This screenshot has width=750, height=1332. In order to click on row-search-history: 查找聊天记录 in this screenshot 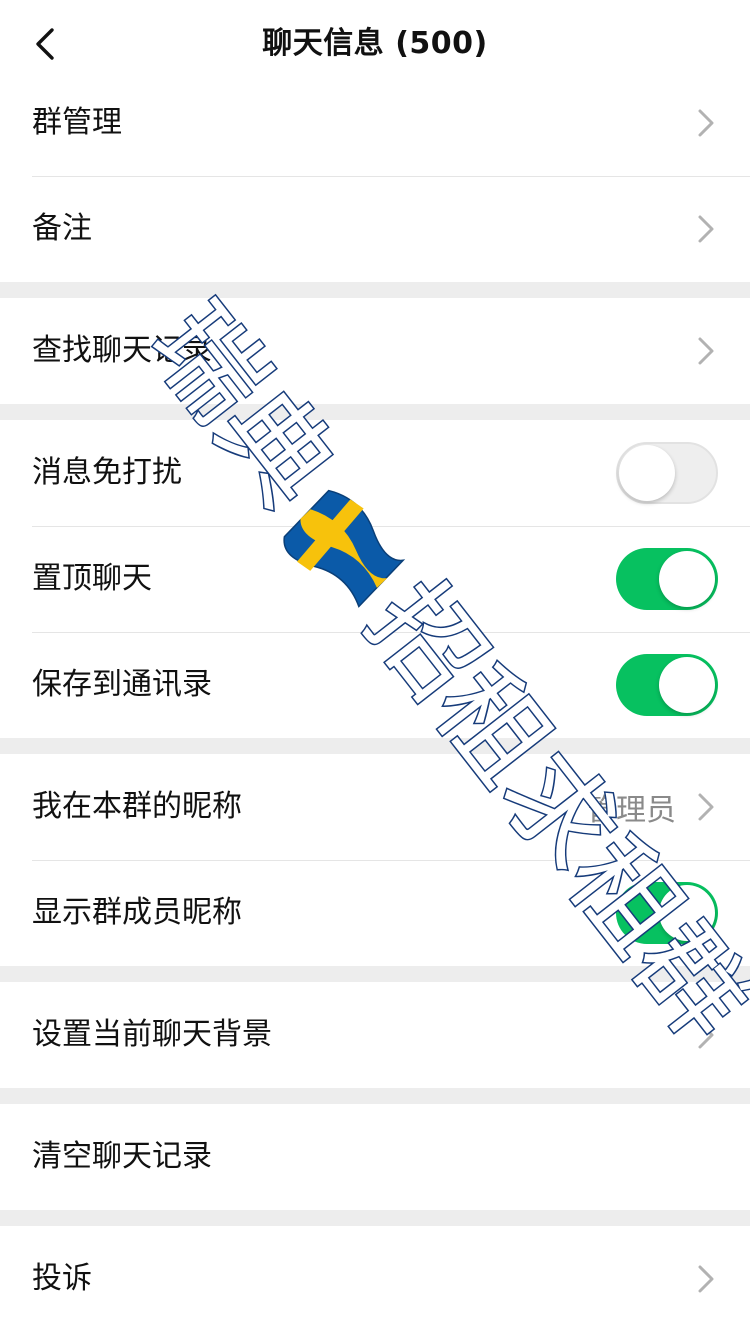, I will do `click(375, 351)`.